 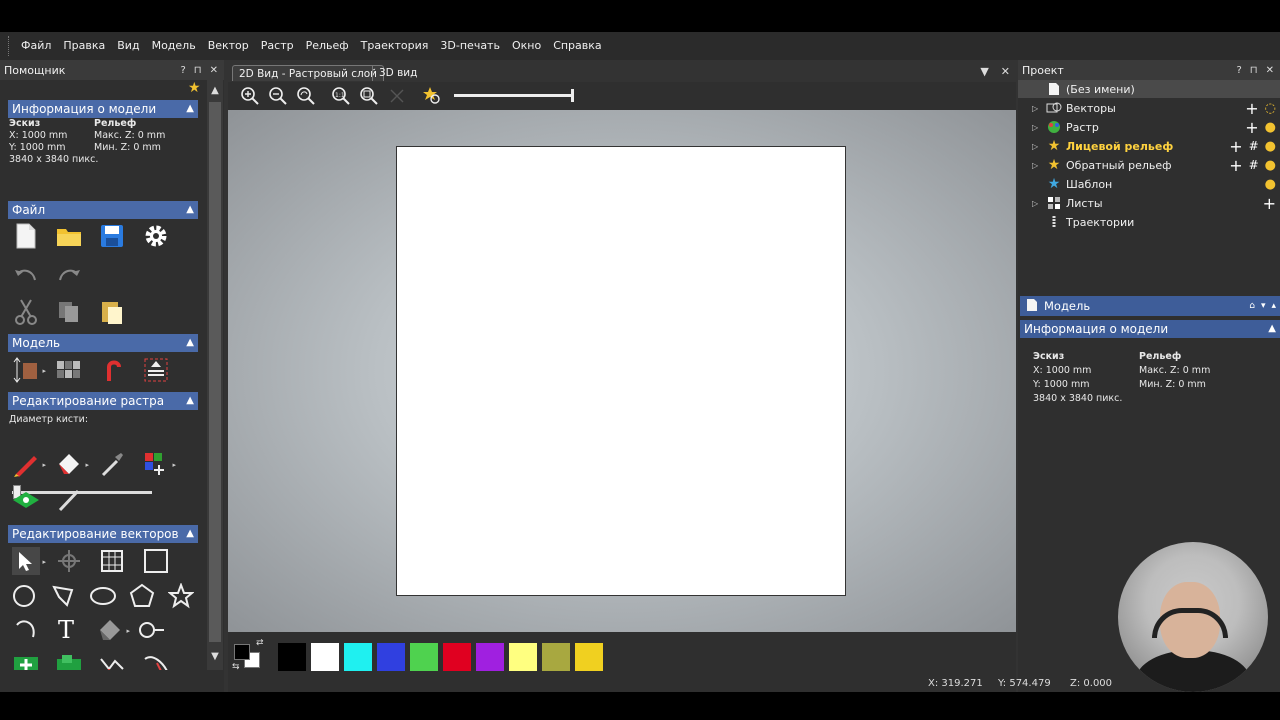 What do you see at coordinates (308, 73) in the screenshot?
I see `tab-2d-view: 2D Вид - Растровый слой` at bounding box center [308, 73].